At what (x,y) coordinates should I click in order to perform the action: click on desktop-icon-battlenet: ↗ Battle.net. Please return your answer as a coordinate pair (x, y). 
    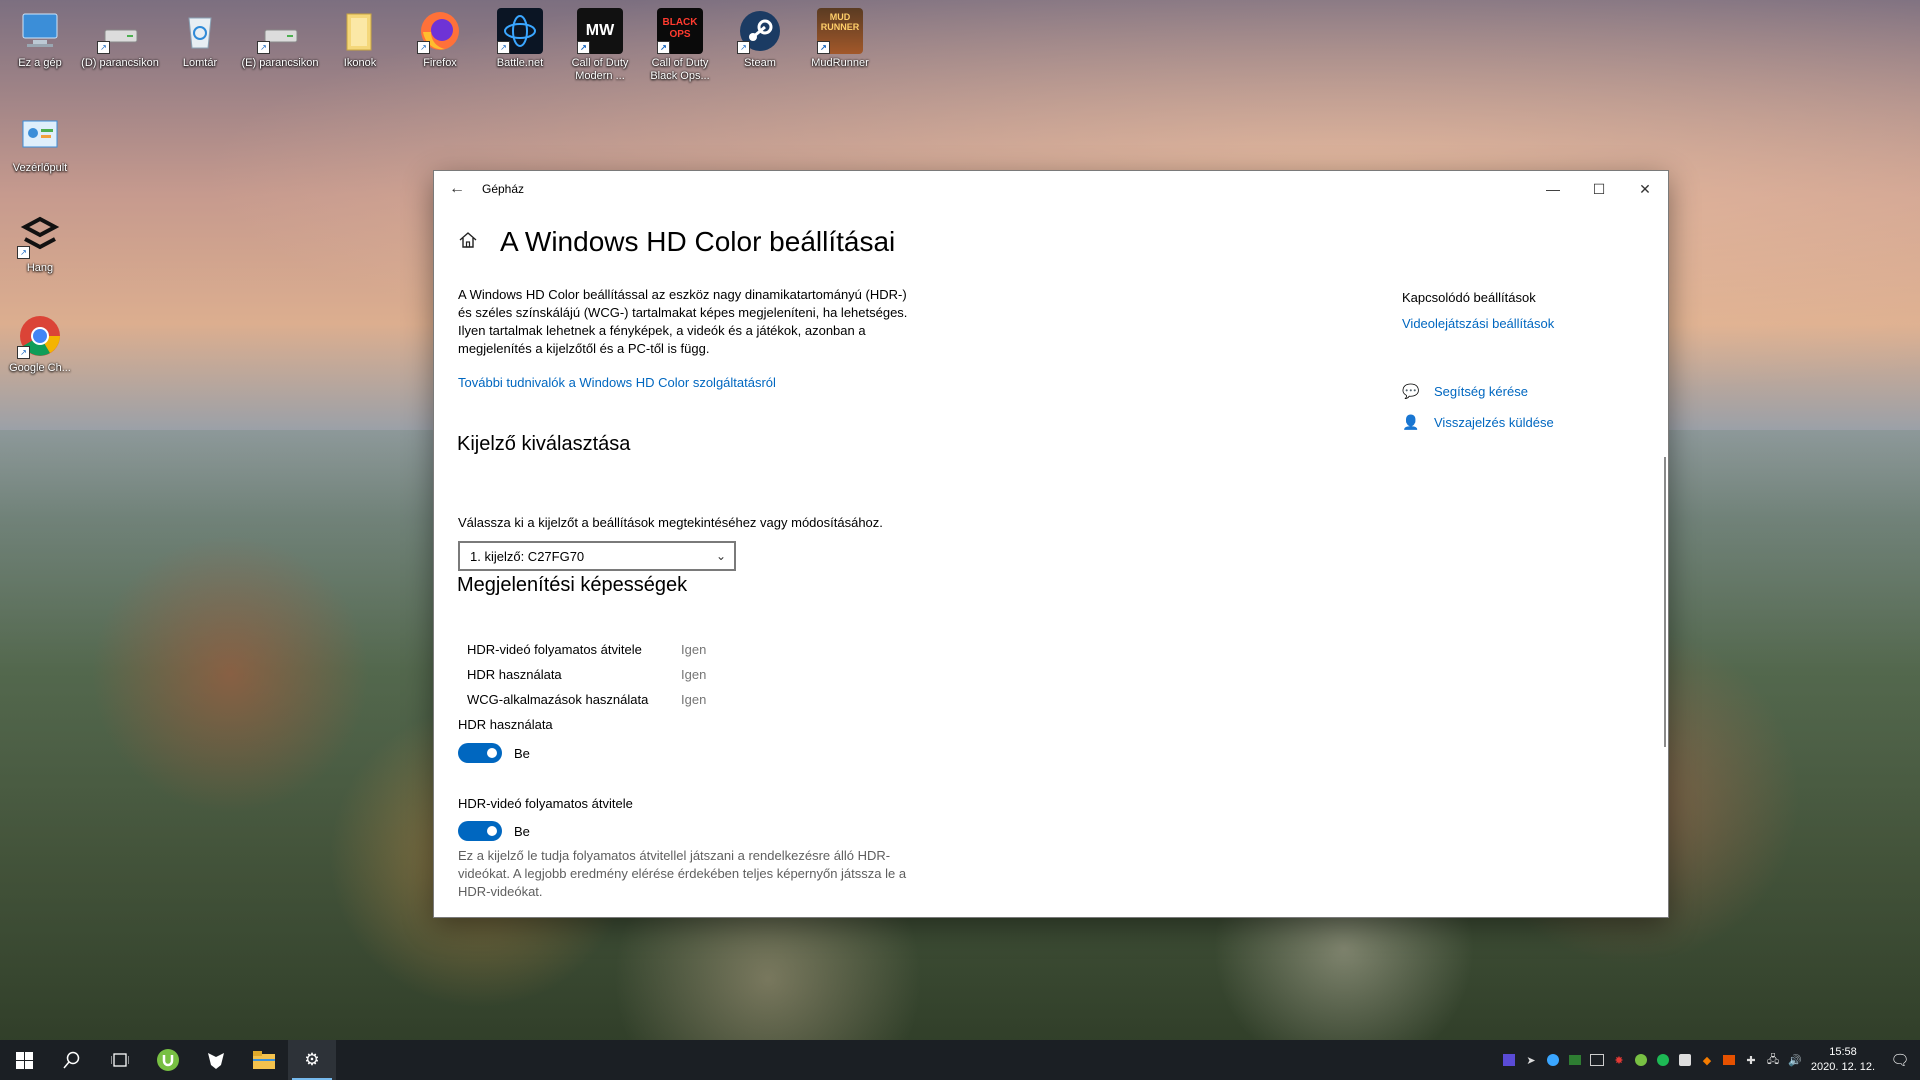
    Looking at the image, I should click on (520, 39).